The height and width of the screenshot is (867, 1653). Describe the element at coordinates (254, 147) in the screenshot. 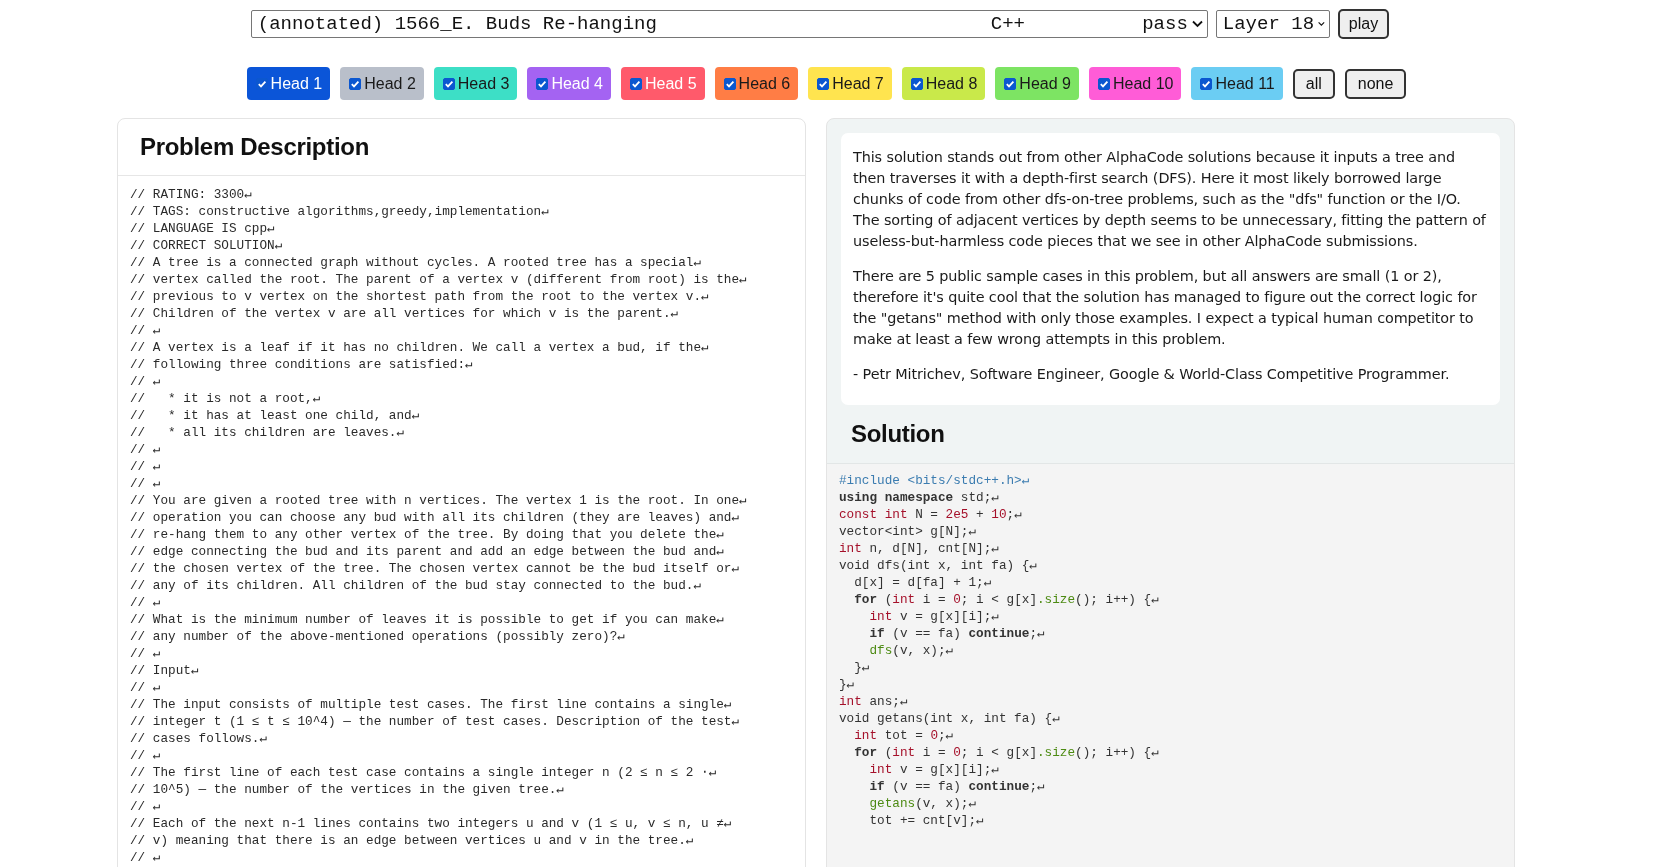

I see `panel-title: Problem Description` at that location.